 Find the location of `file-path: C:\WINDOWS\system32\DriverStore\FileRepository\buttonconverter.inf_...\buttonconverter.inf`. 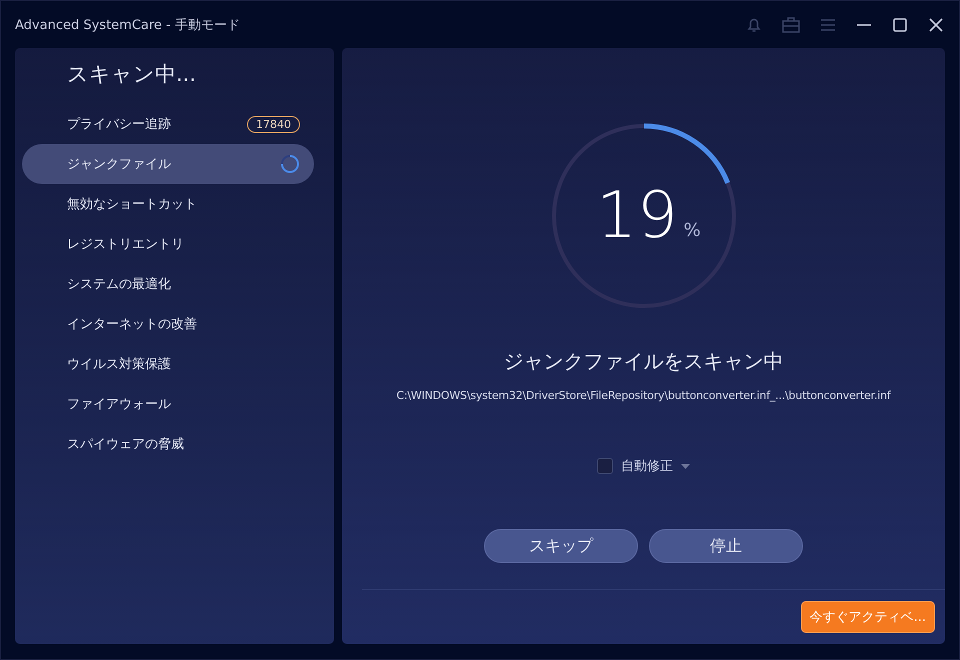

file-path: C:\WINDOWS\system32\DriverStore\FileRepository\buttonconverter.inf_...\buttonconverter.inf is located at coordinates (643, 395).